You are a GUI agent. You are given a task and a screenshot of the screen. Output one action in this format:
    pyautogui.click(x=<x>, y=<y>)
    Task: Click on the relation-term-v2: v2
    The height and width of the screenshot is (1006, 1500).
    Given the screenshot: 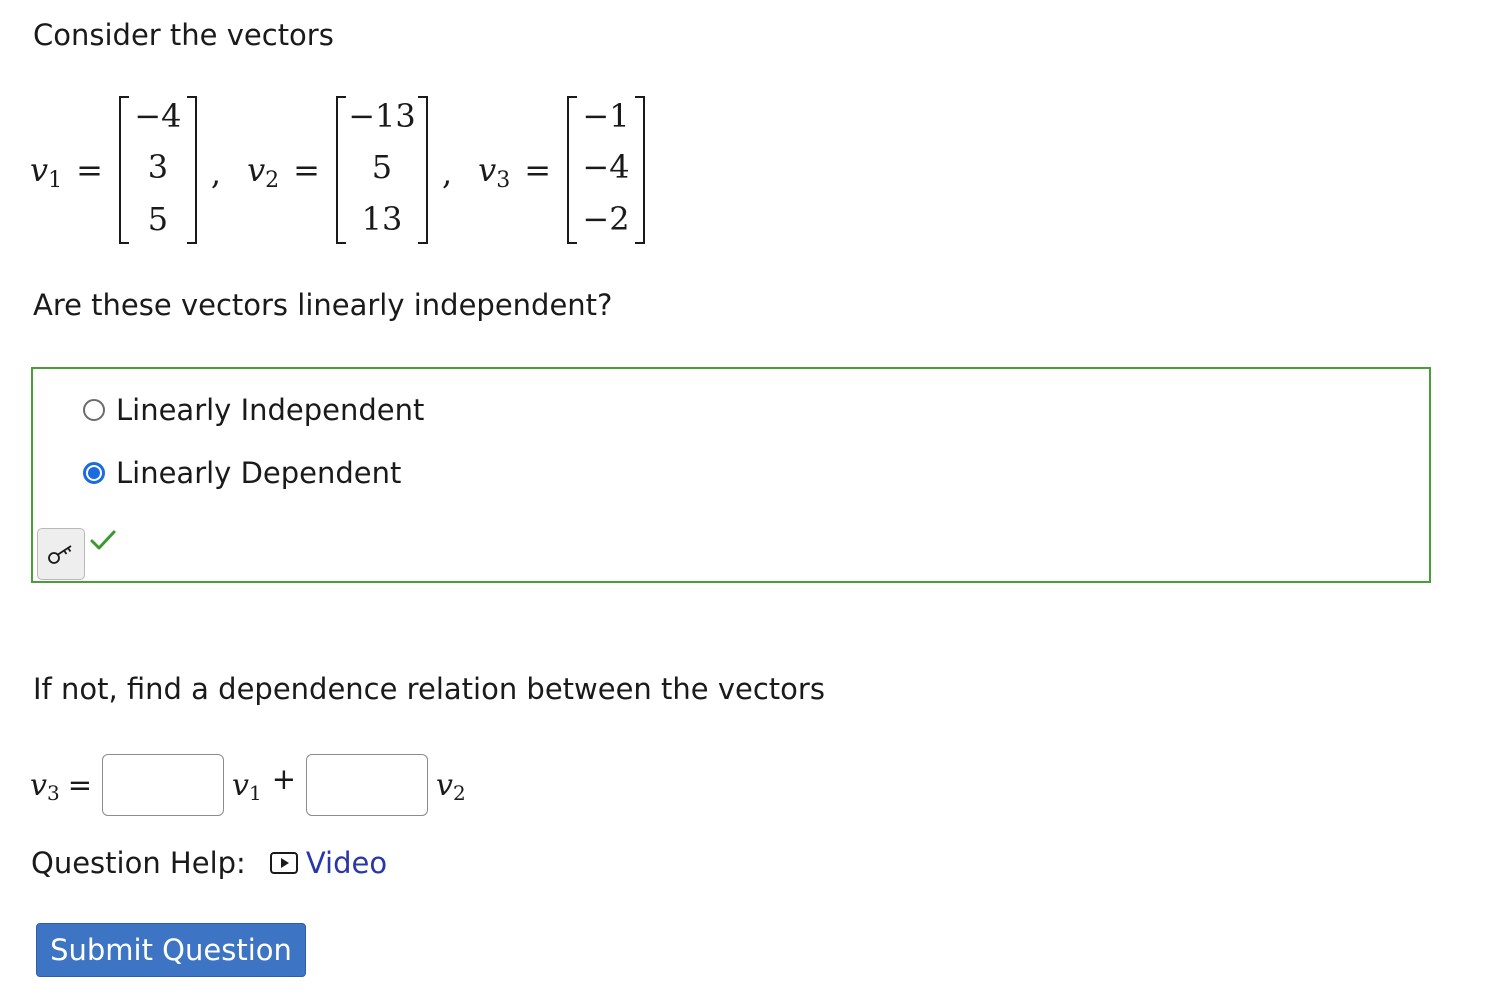 What is the action you would take?
    pyautogui.click(x=451, y=786)
    